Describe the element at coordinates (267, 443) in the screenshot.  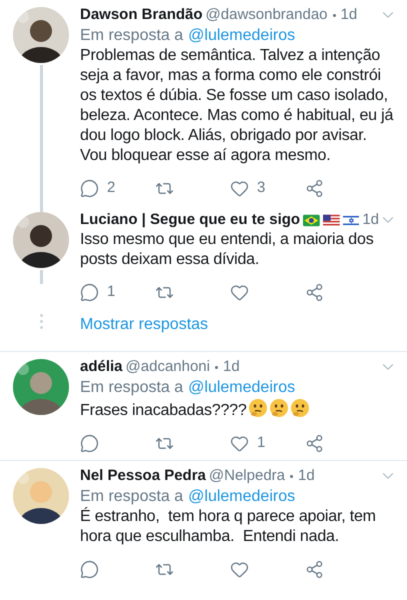
I see `like-button: 1` at that location.